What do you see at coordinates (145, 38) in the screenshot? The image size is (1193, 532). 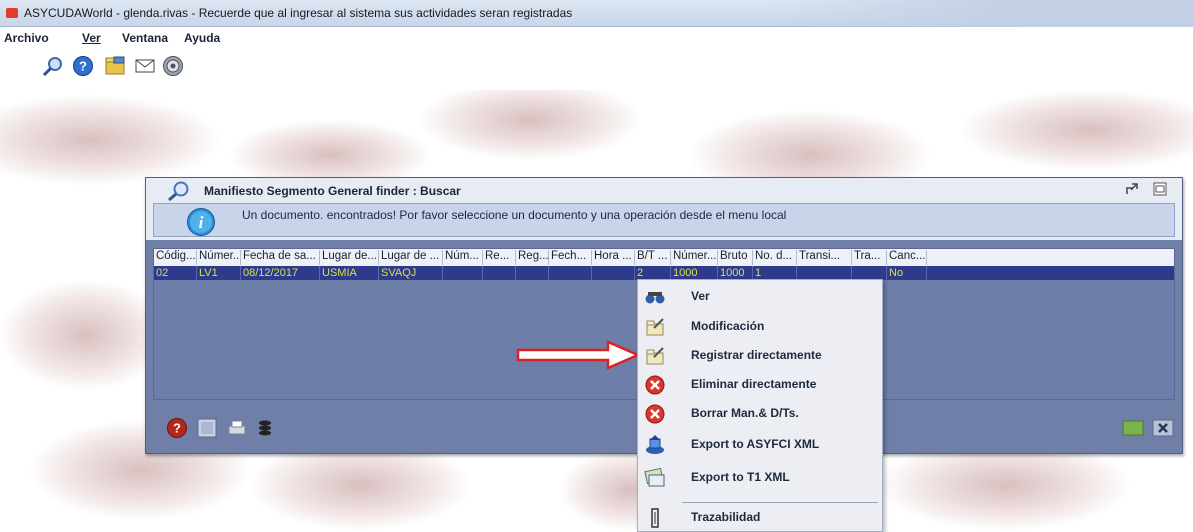 I see `menu-ventana: Ventana` at bounding box center [145, 38].